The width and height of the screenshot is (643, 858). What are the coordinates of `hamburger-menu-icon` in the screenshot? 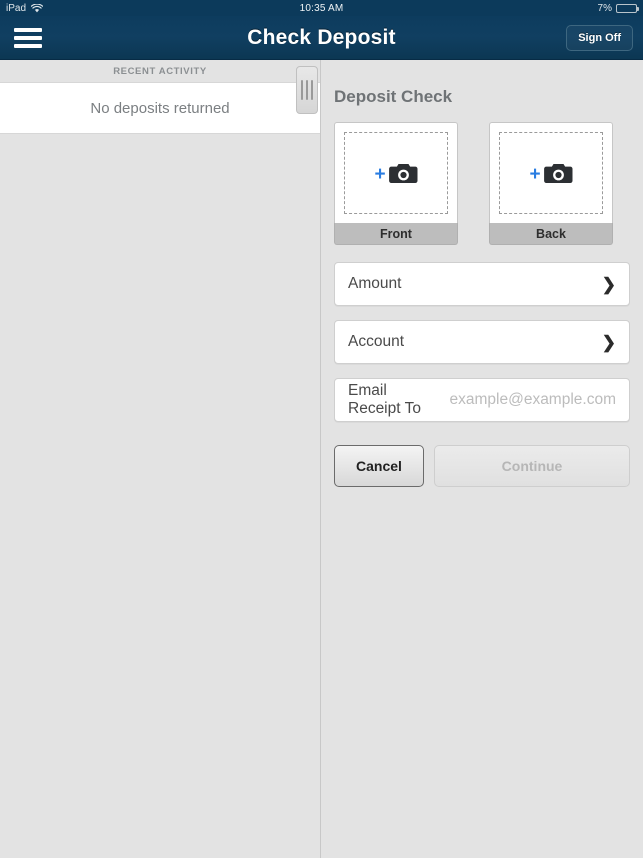 It's located at (28, 38).